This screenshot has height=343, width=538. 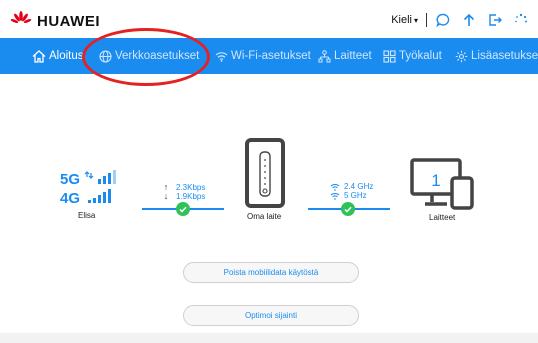 What do you see at coordinates (504, 56) in the screenshot?
I see `nav-item-label: Lisäasetukset` at bounding box center [504, 56].